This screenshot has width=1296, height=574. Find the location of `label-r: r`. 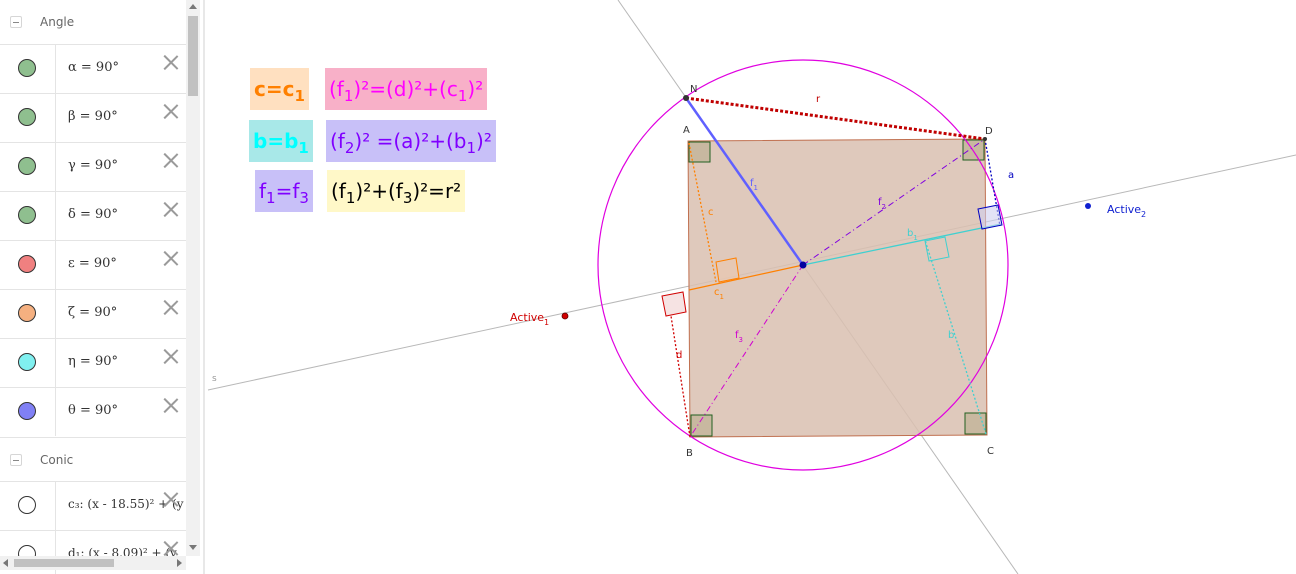

label-r: r is located at coordinates (818, 99).